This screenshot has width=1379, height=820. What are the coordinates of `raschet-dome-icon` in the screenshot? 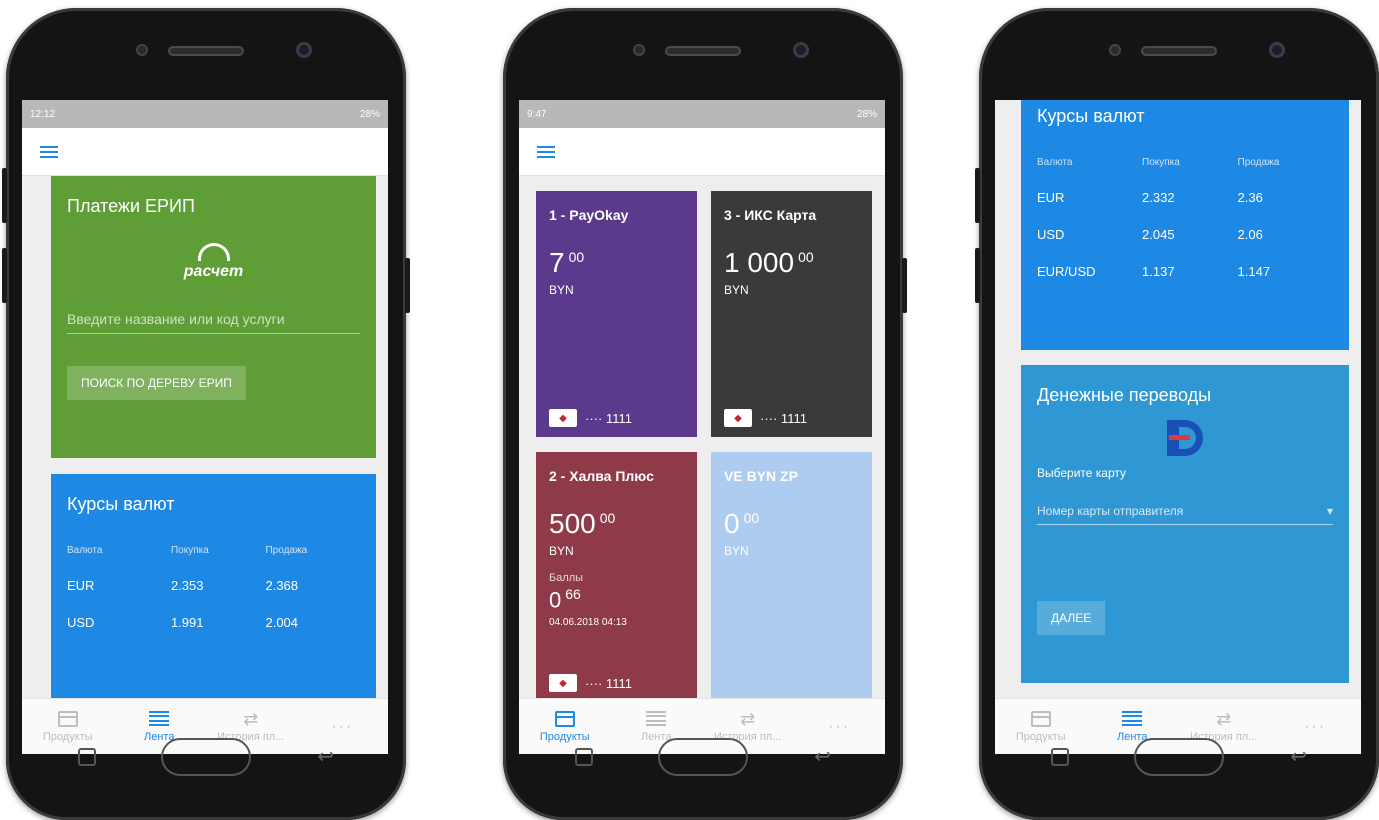 It's located at (213, 252).